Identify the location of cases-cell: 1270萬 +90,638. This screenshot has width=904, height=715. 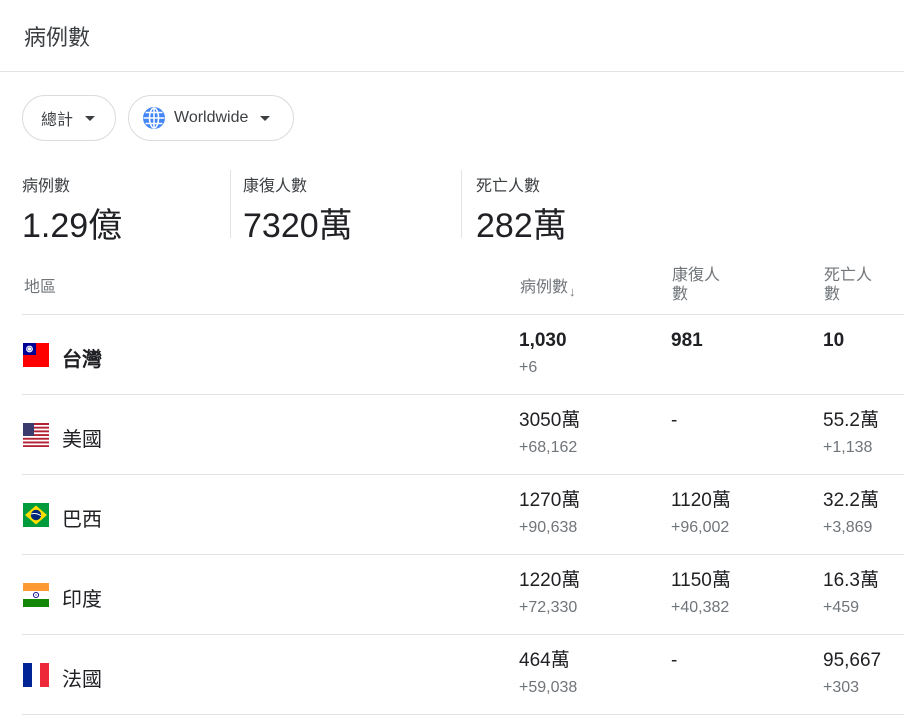
(549, 513).